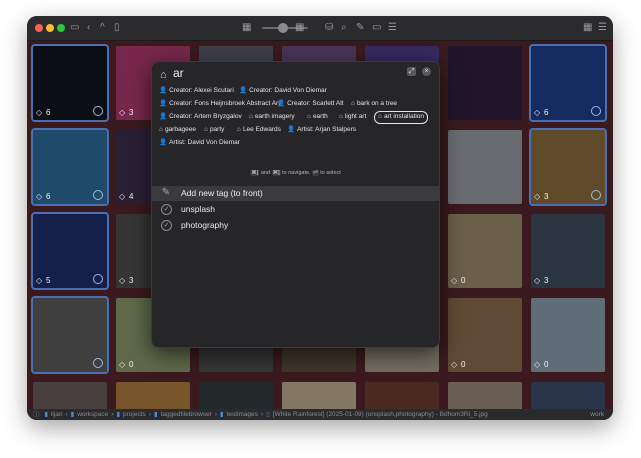  I want to click on tag-chip: ⌂ light art, so click(352, 116).